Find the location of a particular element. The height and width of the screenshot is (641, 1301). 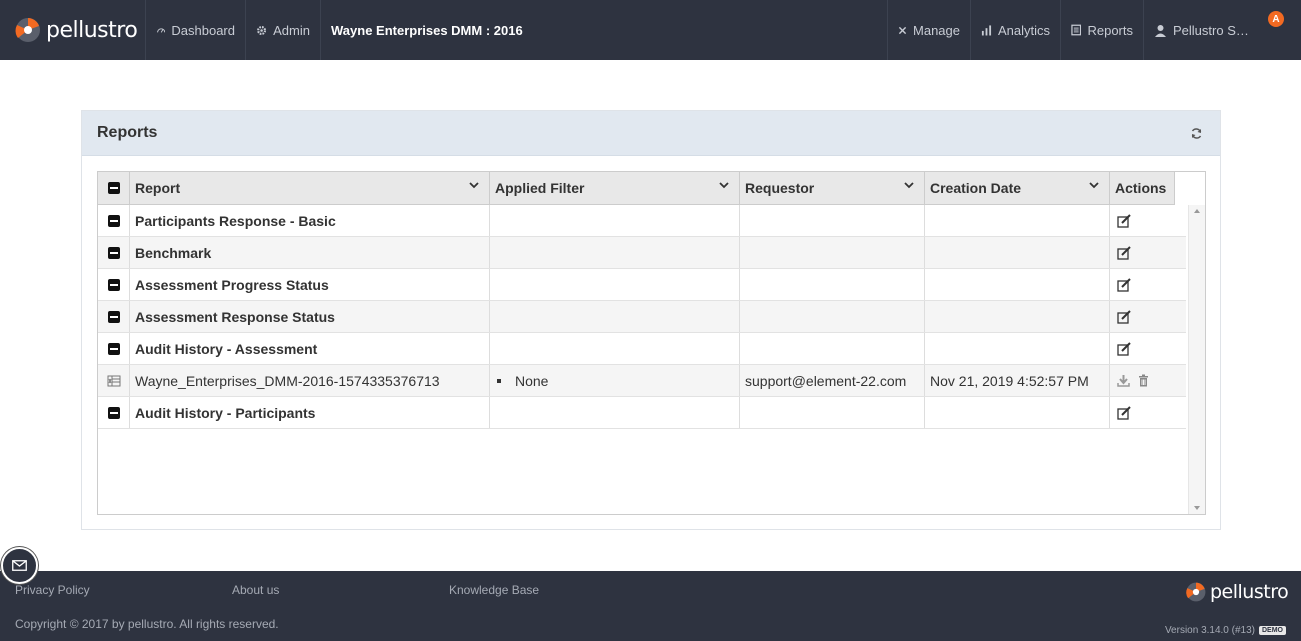

report-name: Audit History - Participants is located at coordinates (310, 412).